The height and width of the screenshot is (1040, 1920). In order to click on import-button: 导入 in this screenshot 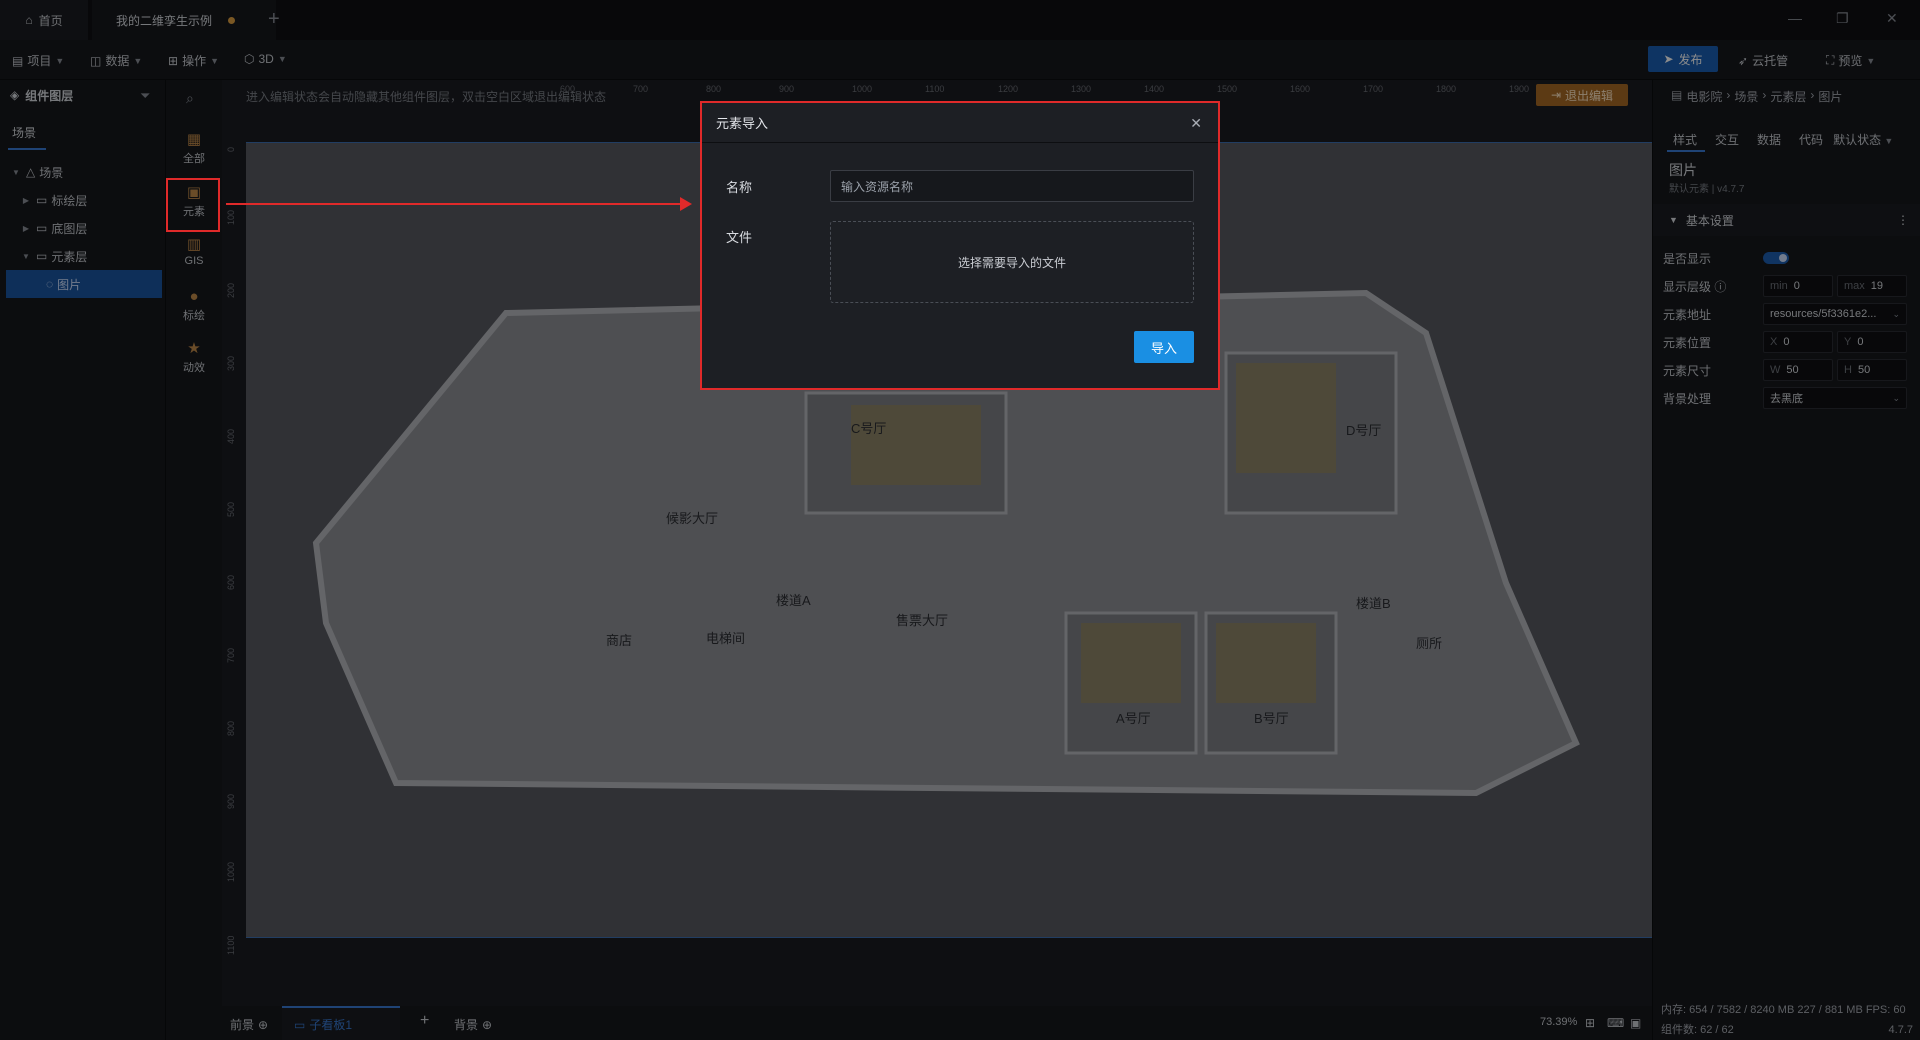, I will do `click(1164, 347)`.